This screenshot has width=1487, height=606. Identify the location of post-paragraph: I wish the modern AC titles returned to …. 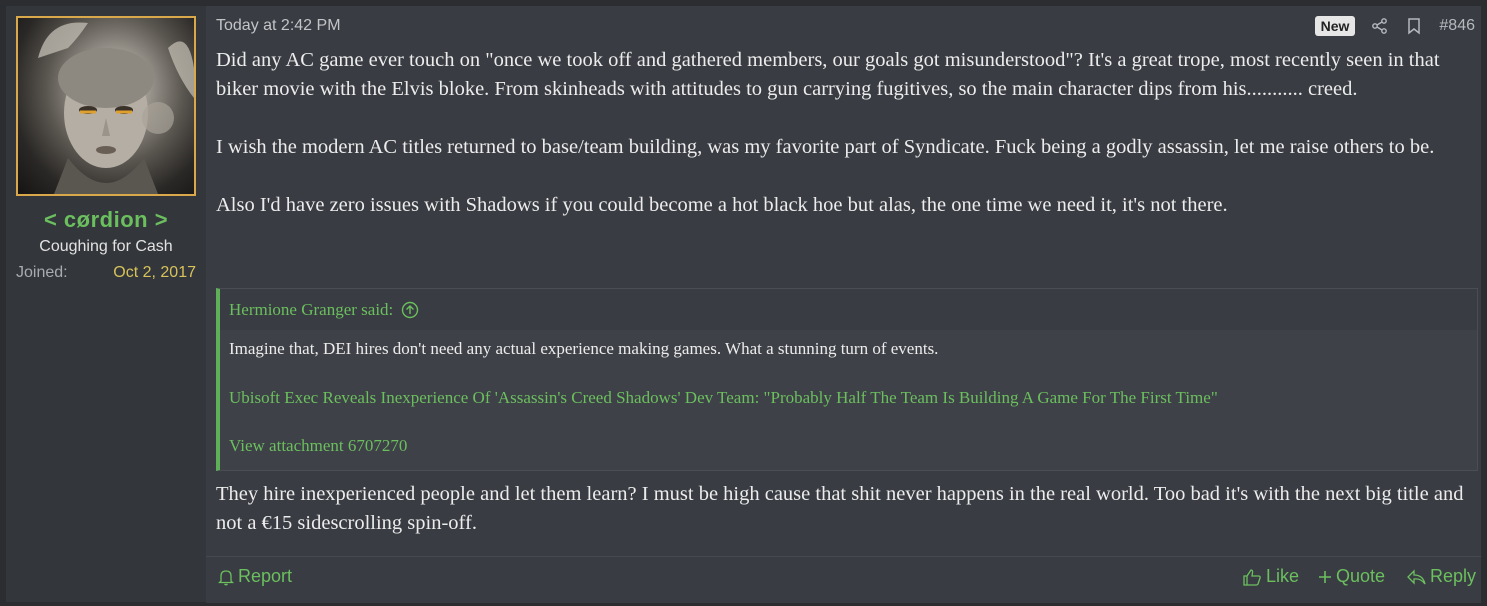
(825, 147).